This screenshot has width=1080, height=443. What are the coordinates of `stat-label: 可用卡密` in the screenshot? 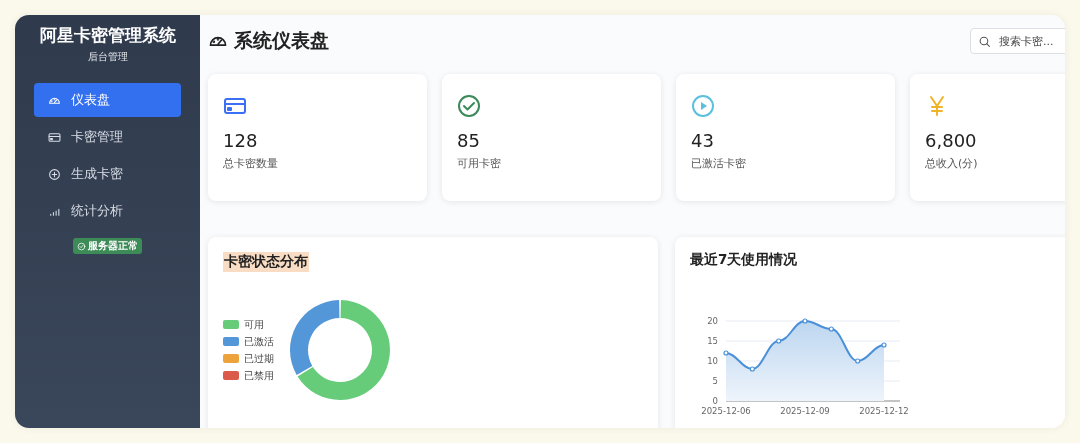 It's located at (479, 163).